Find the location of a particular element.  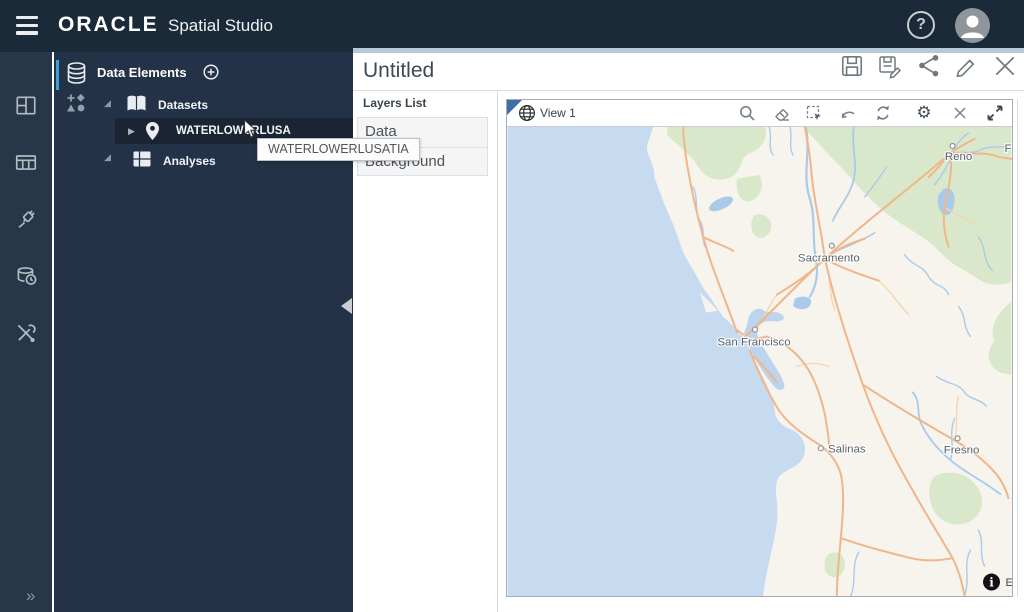

globe-icon is located at coordinates (527, 113).